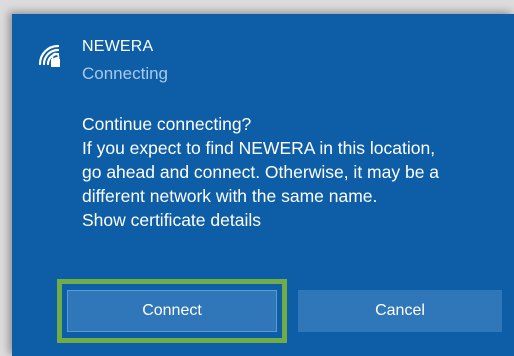 The height and width of the screenshot is (356, 514). Describe the element at coordinates (172, 311) in the screenshot. I see `connect-highlight-outline` at that location.